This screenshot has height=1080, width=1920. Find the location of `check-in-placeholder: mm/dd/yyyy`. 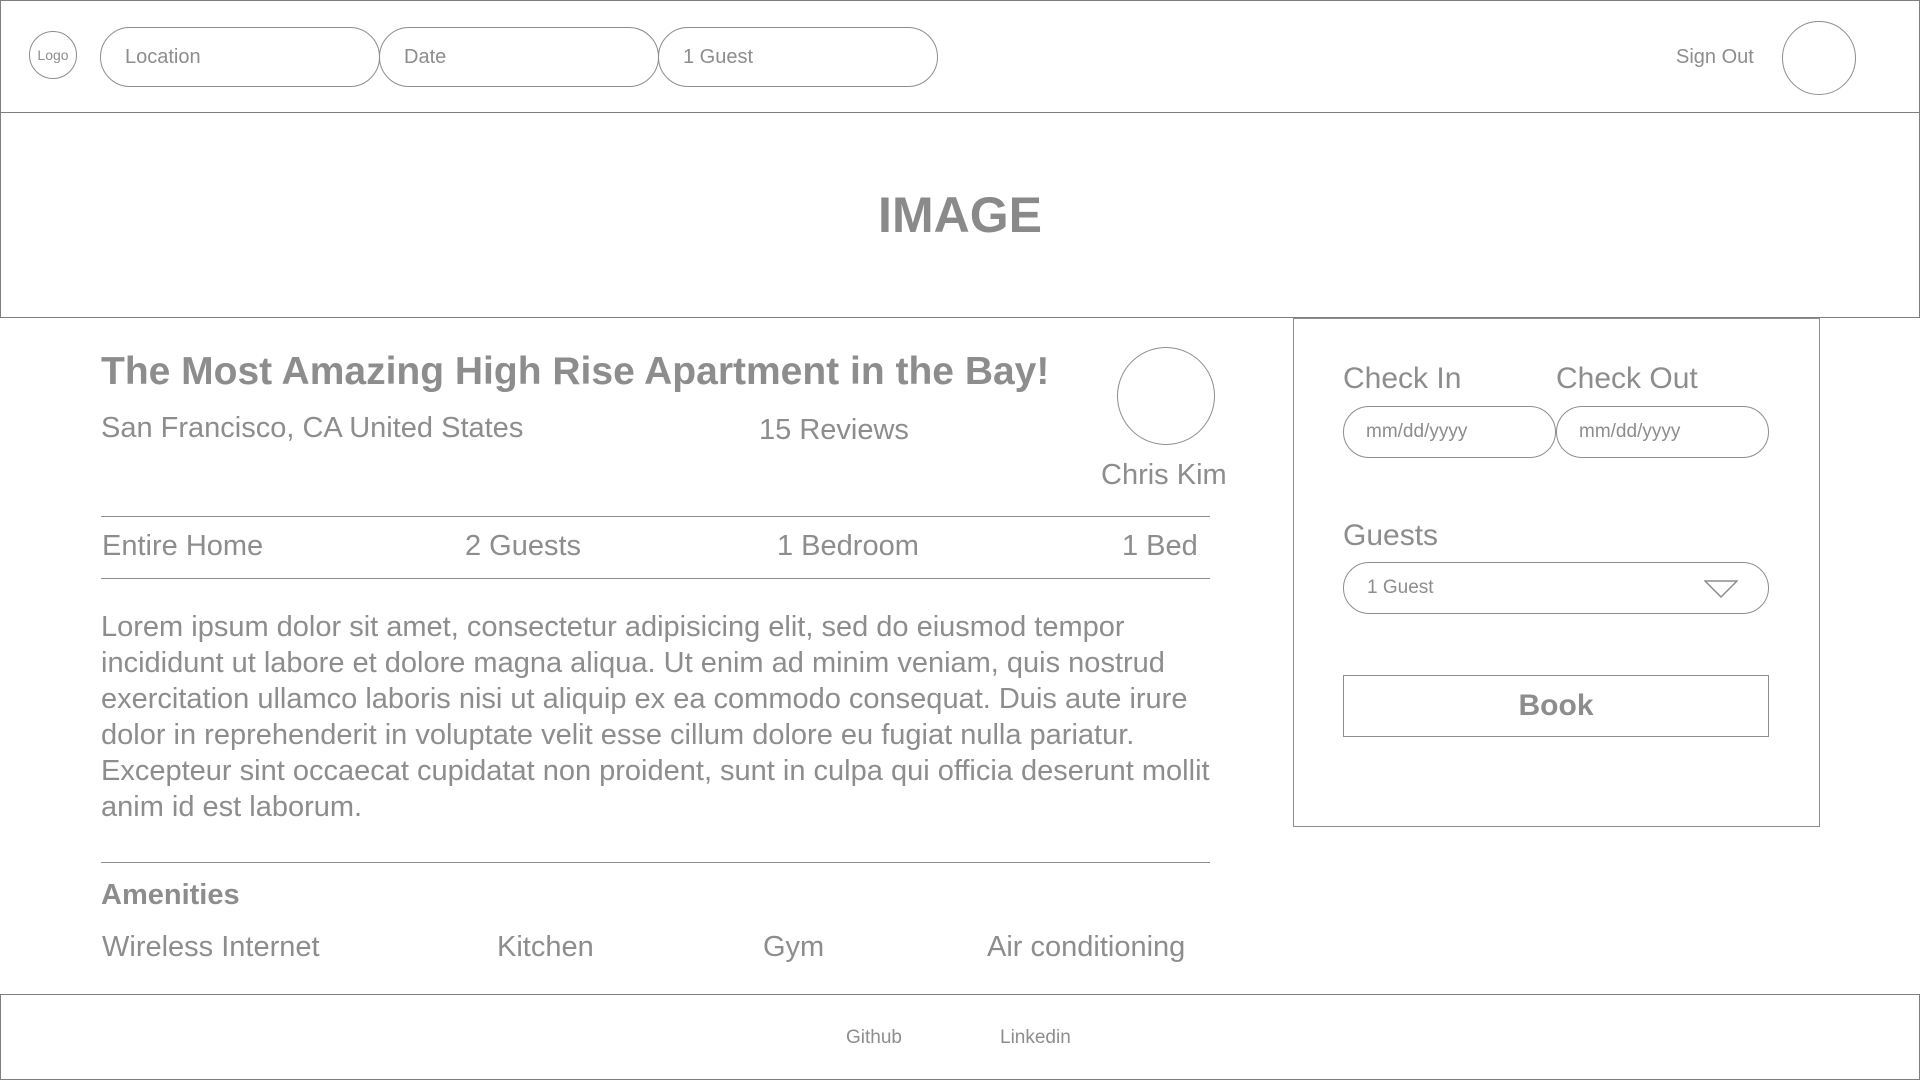

check-in-placeholder: mm/dd/yyyy is located at coordinates (1417, 431).